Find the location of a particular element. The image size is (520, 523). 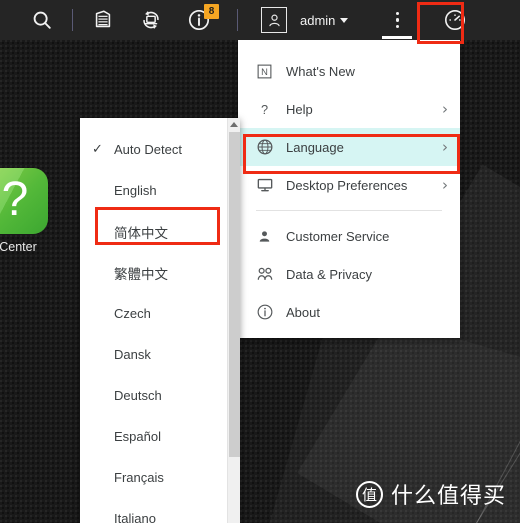

check-icon: ✓ is located at coordinates (97, 149).